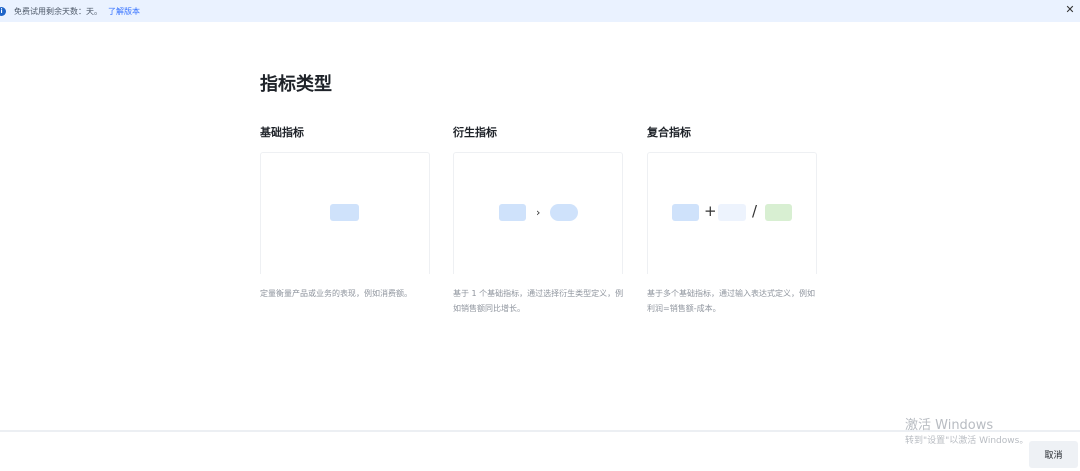  I want to click on card-label: 衍生指标, so click(475, 132).